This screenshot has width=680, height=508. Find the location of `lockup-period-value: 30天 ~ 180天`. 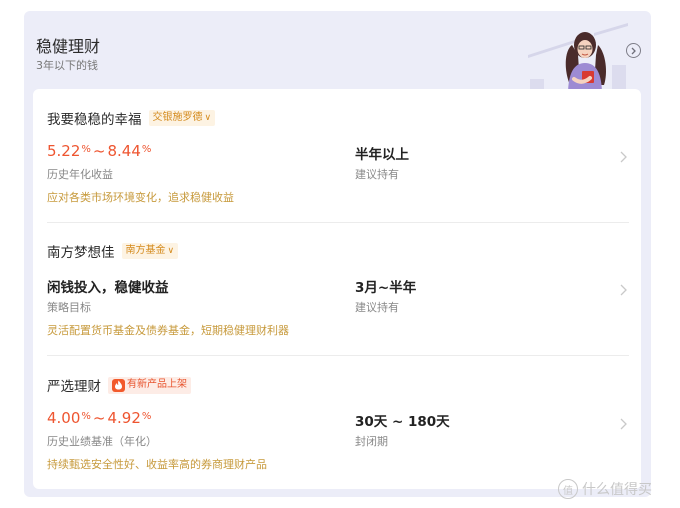

lockup-period-value: 30天 ~ 180天 is located at coordinates (402, 422).